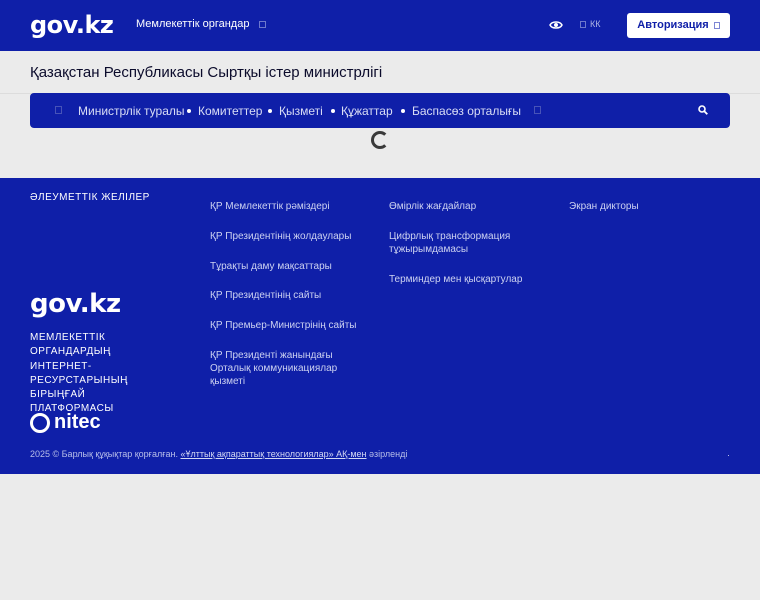 This screenshot has height=600, width=760. Describe the element at coordinates (703, 110) in the screenshot. I see `search-icon` at that location.